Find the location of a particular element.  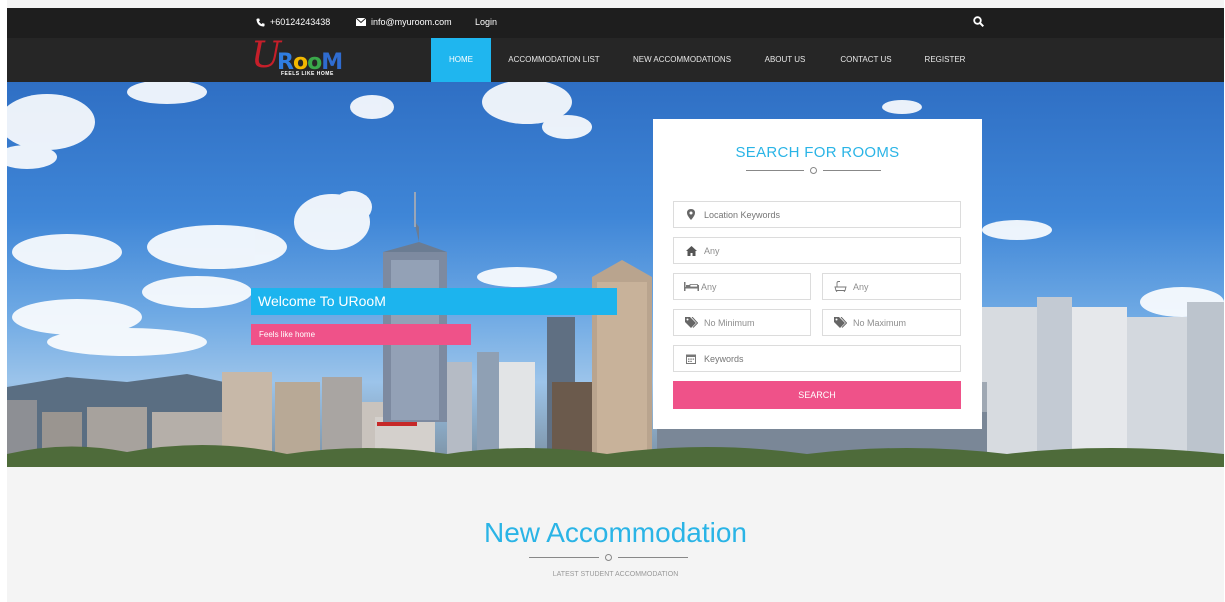

min-price-select: No Minimum is located at coordinates (742, 322).